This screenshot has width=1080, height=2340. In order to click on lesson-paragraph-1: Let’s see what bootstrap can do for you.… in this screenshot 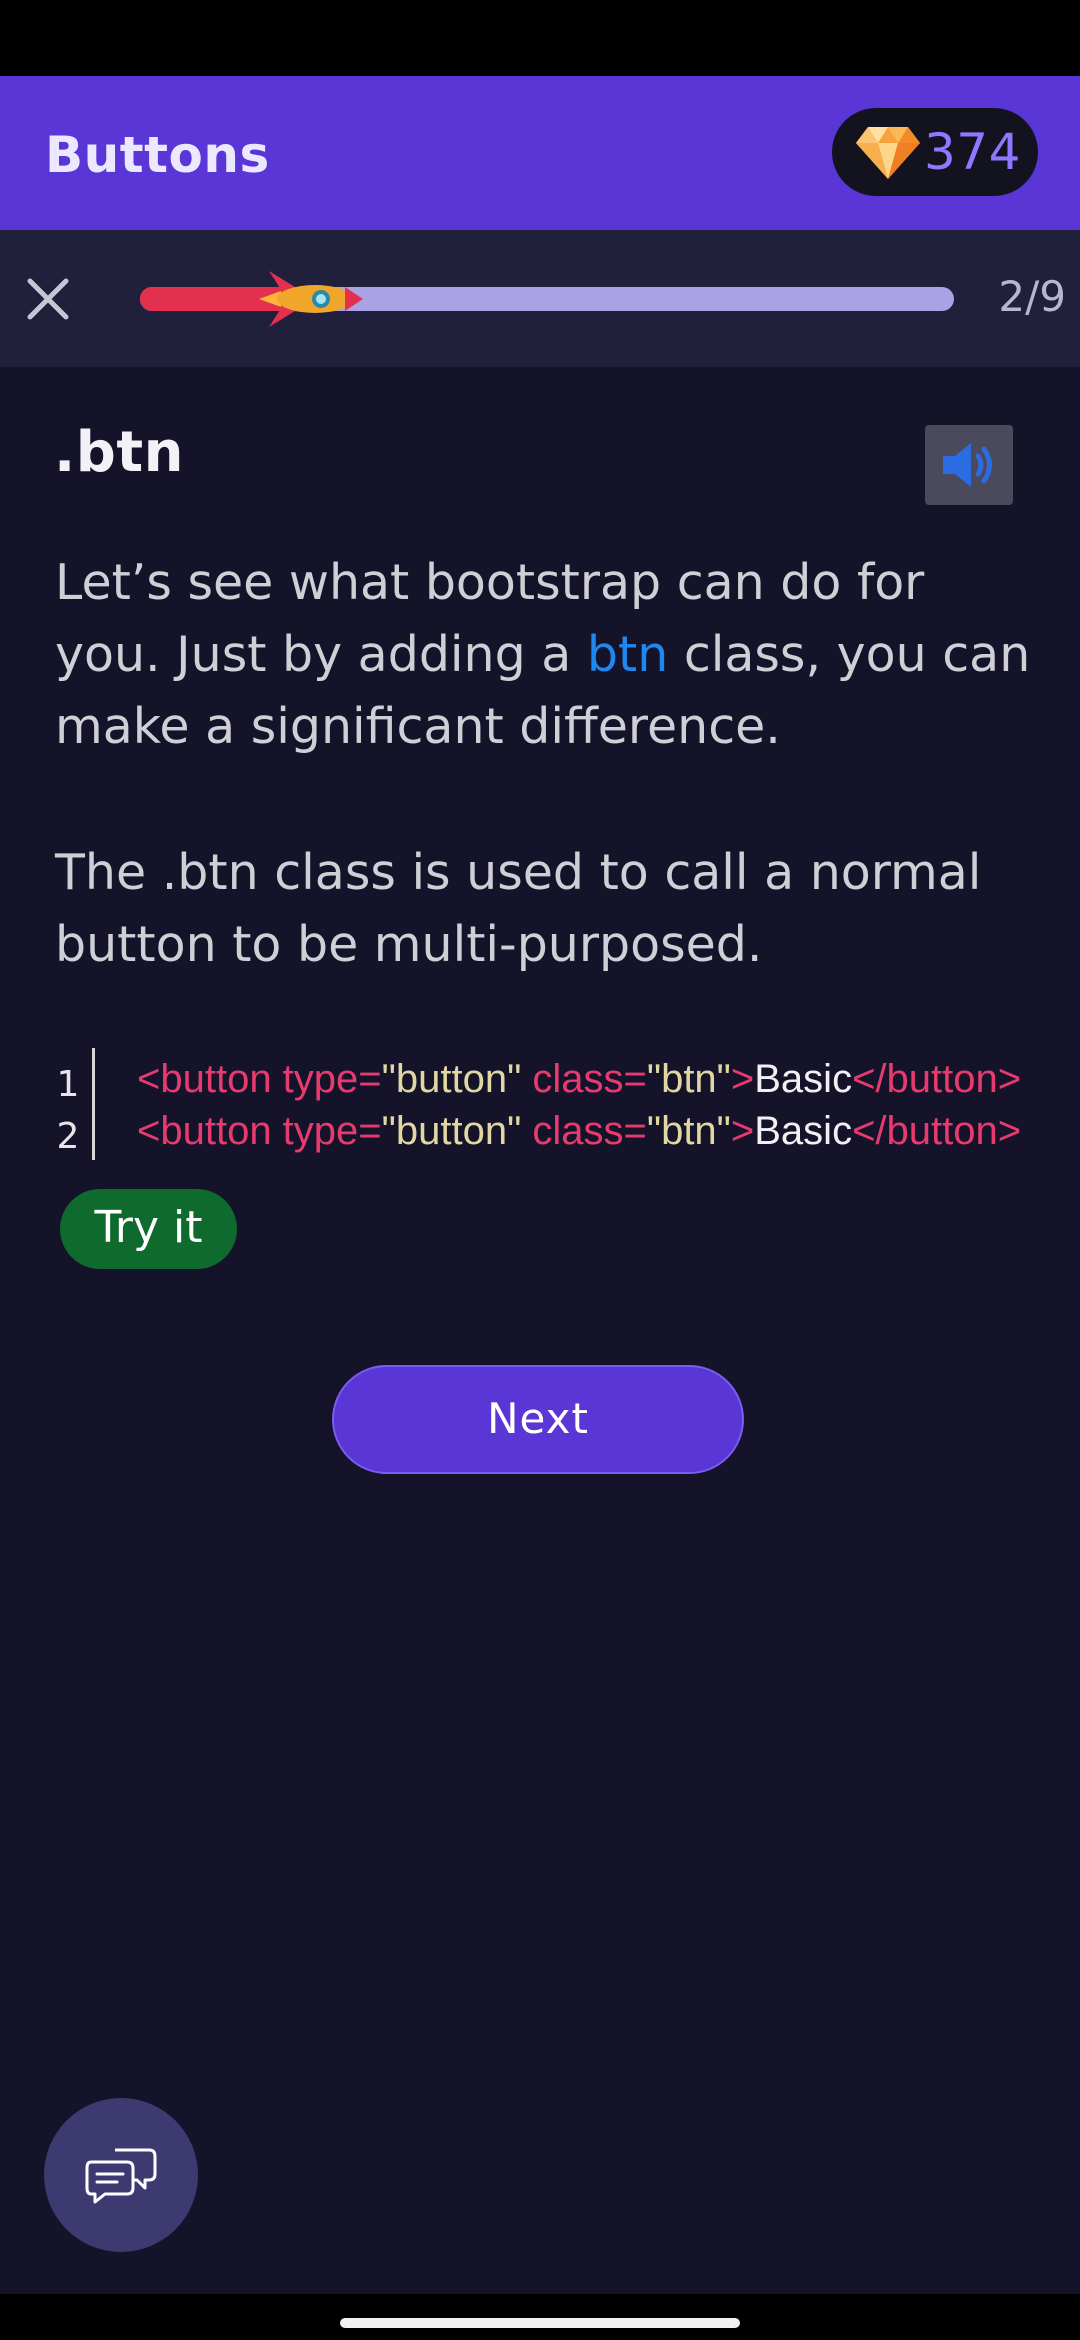, I will do `click(550, 655)`.